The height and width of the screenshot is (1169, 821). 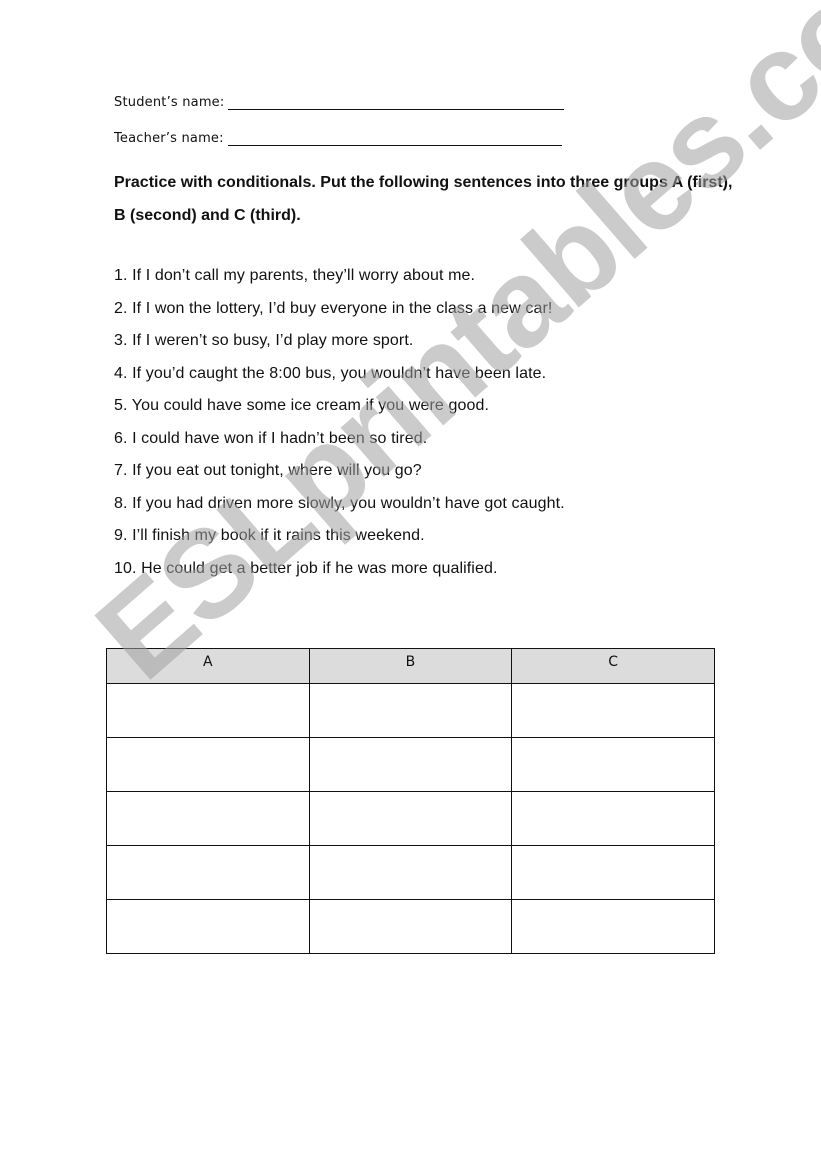 What do you see at coordinates (169, 138) in the screenshot?
I see `teacher-name-label: Teacher’s name:` at bounding box center [169, 138].